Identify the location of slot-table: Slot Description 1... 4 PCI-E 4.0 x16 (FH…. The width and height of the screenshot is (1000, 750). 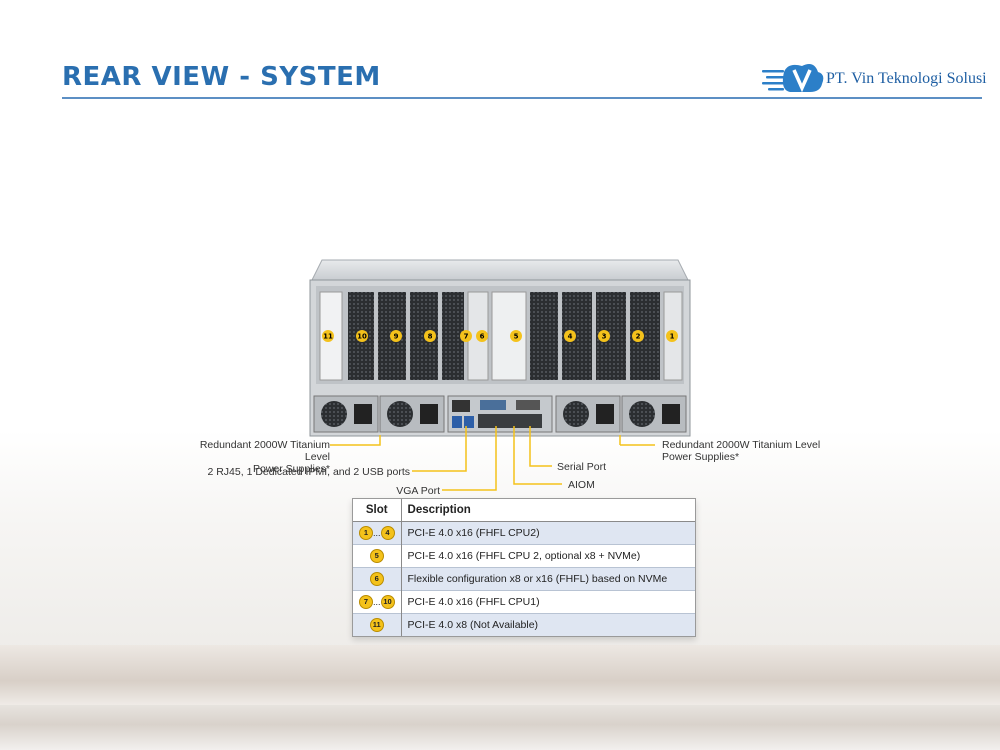
(524, 567).